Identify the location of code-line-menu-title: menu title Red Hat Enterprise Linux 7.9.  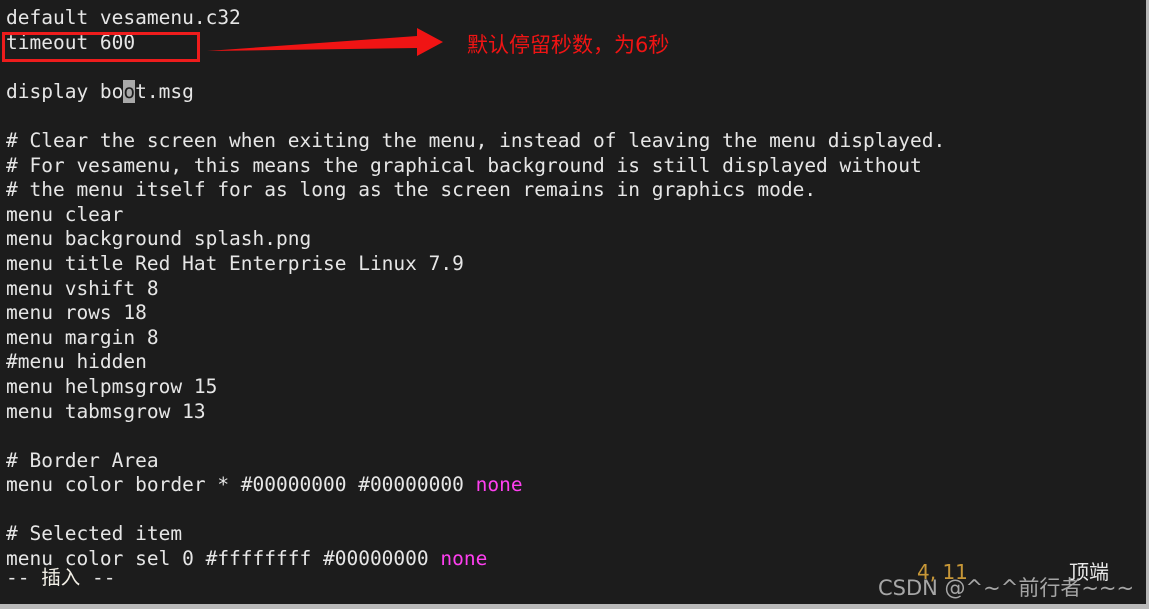
(235, 263).